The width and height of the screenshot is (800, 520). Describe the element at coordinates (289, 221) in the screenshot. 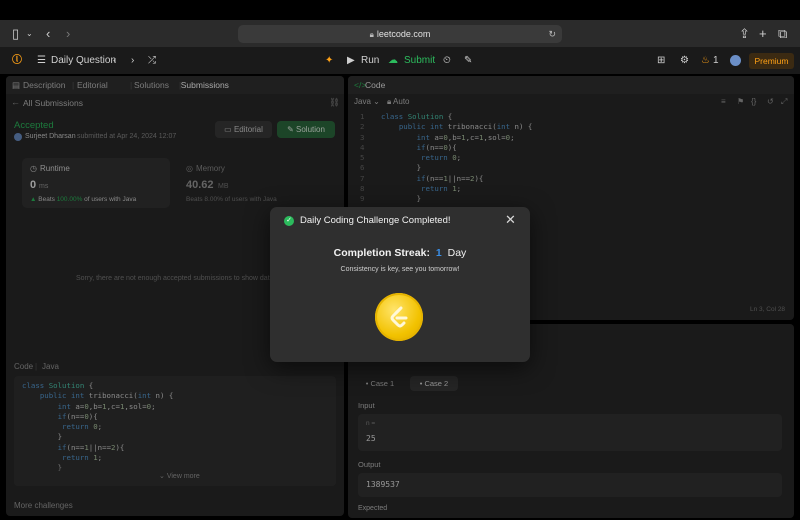

I see `check-circle-icon: ✓` at that location.